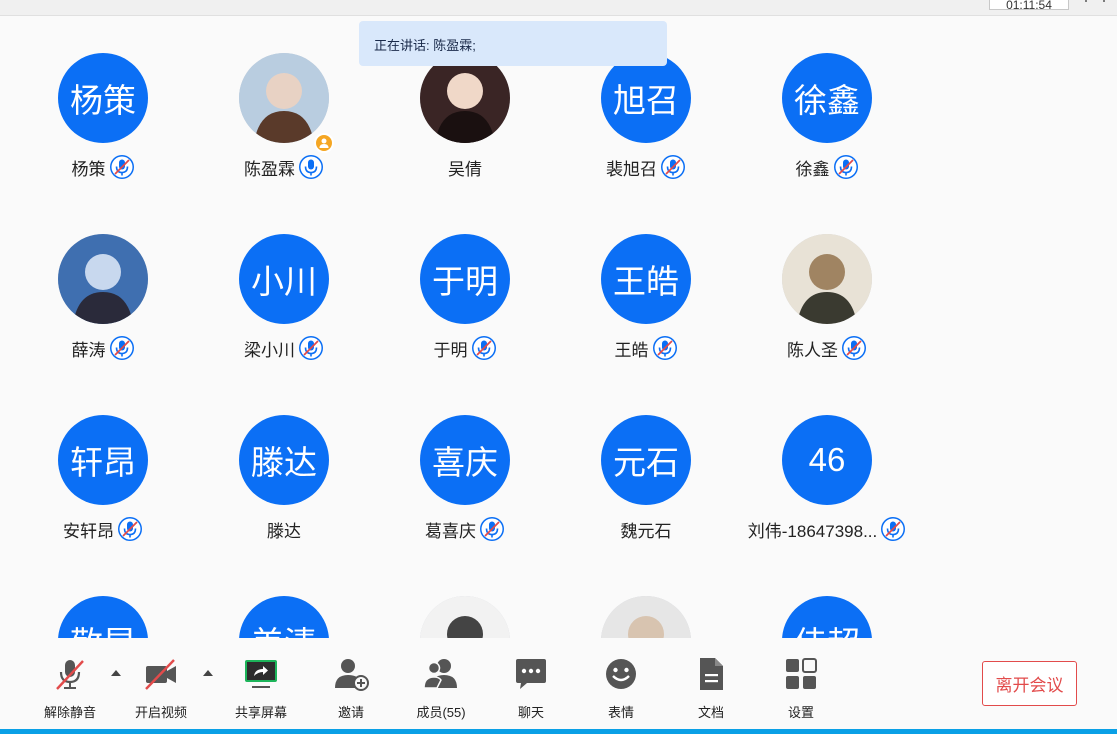  I want to click on participant-name: 陈人圣, so click(812, 350).